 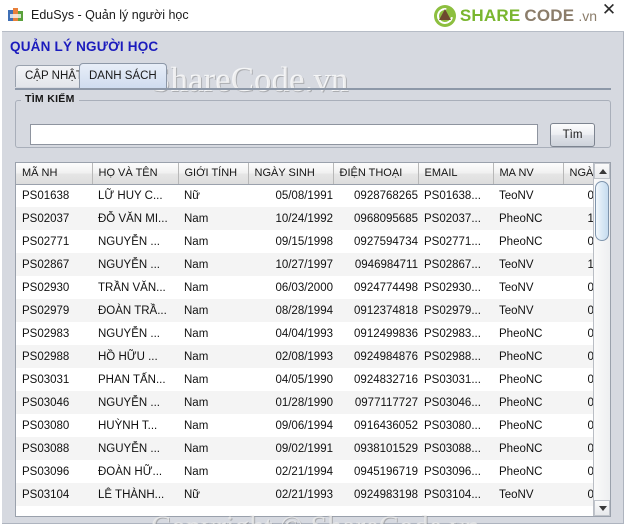 I want to click on table-cell: 0928768265, so click(x=386, y=195).